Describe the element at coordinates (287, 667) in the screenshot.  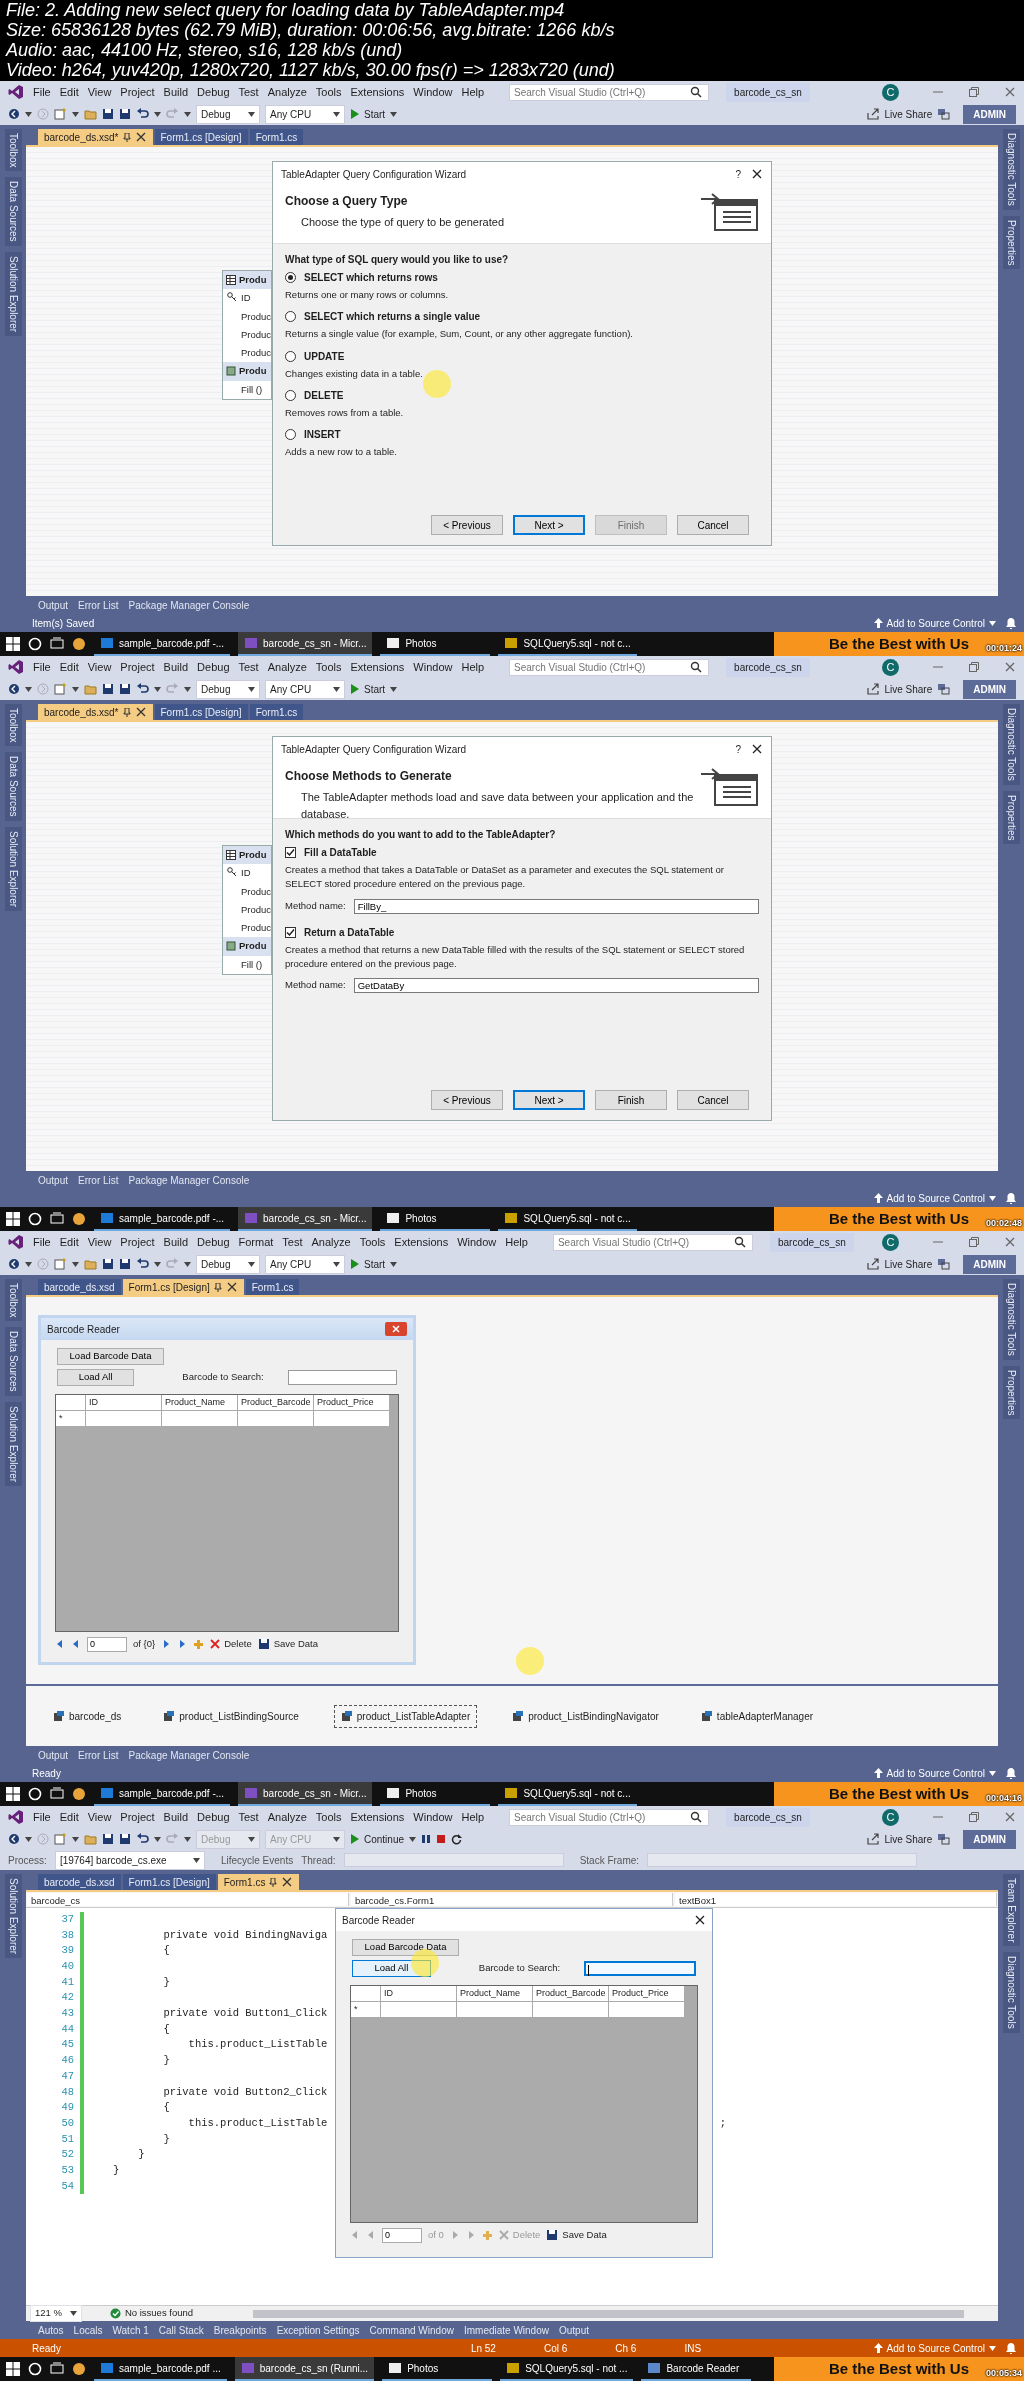
I see `menu-item: Analyze` at that location.